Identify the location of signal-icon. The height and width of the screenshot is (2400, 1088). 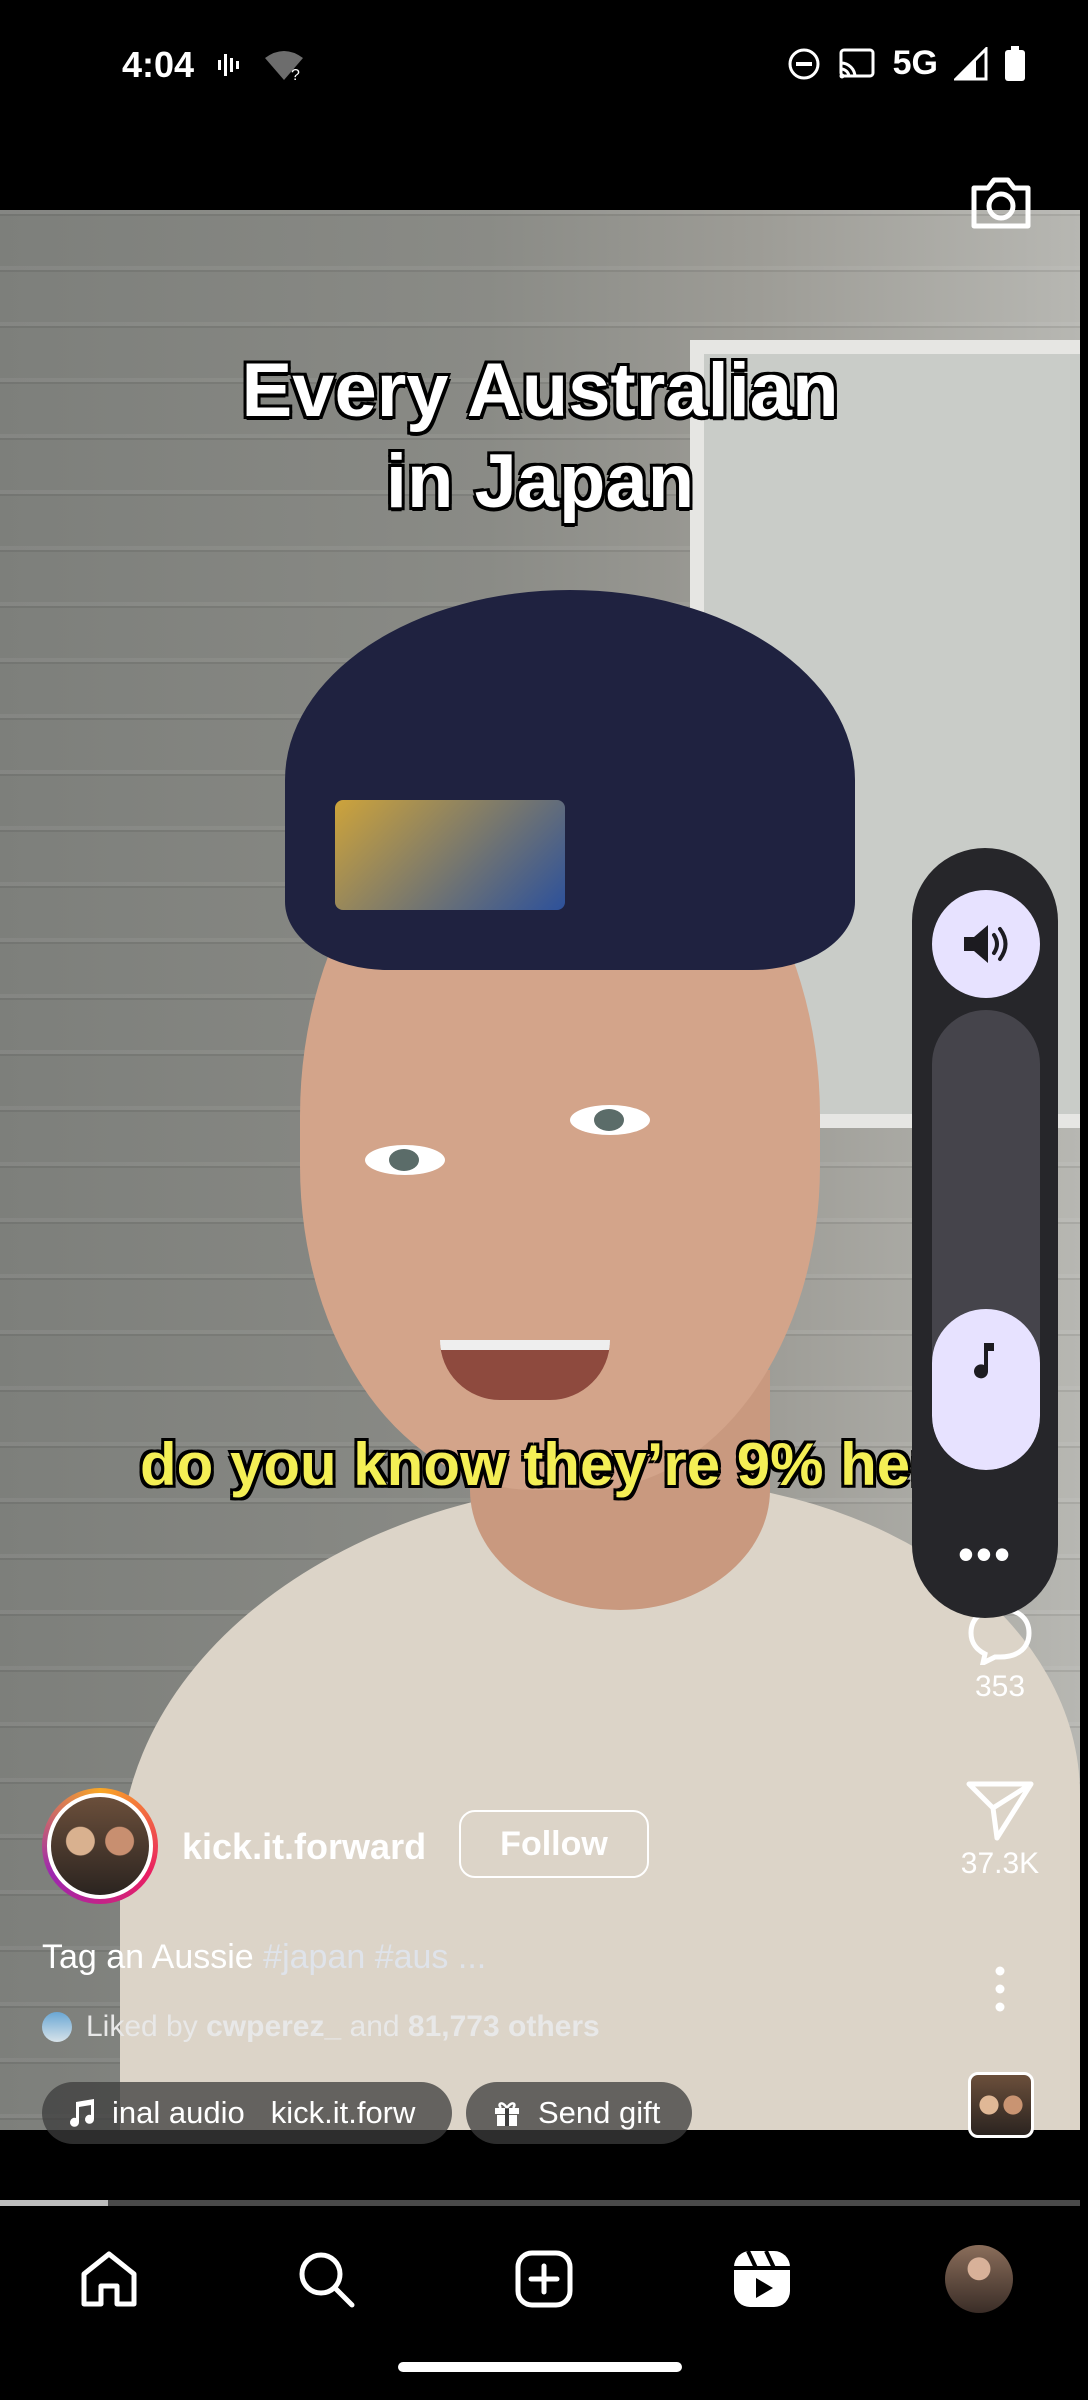
(971, 63).